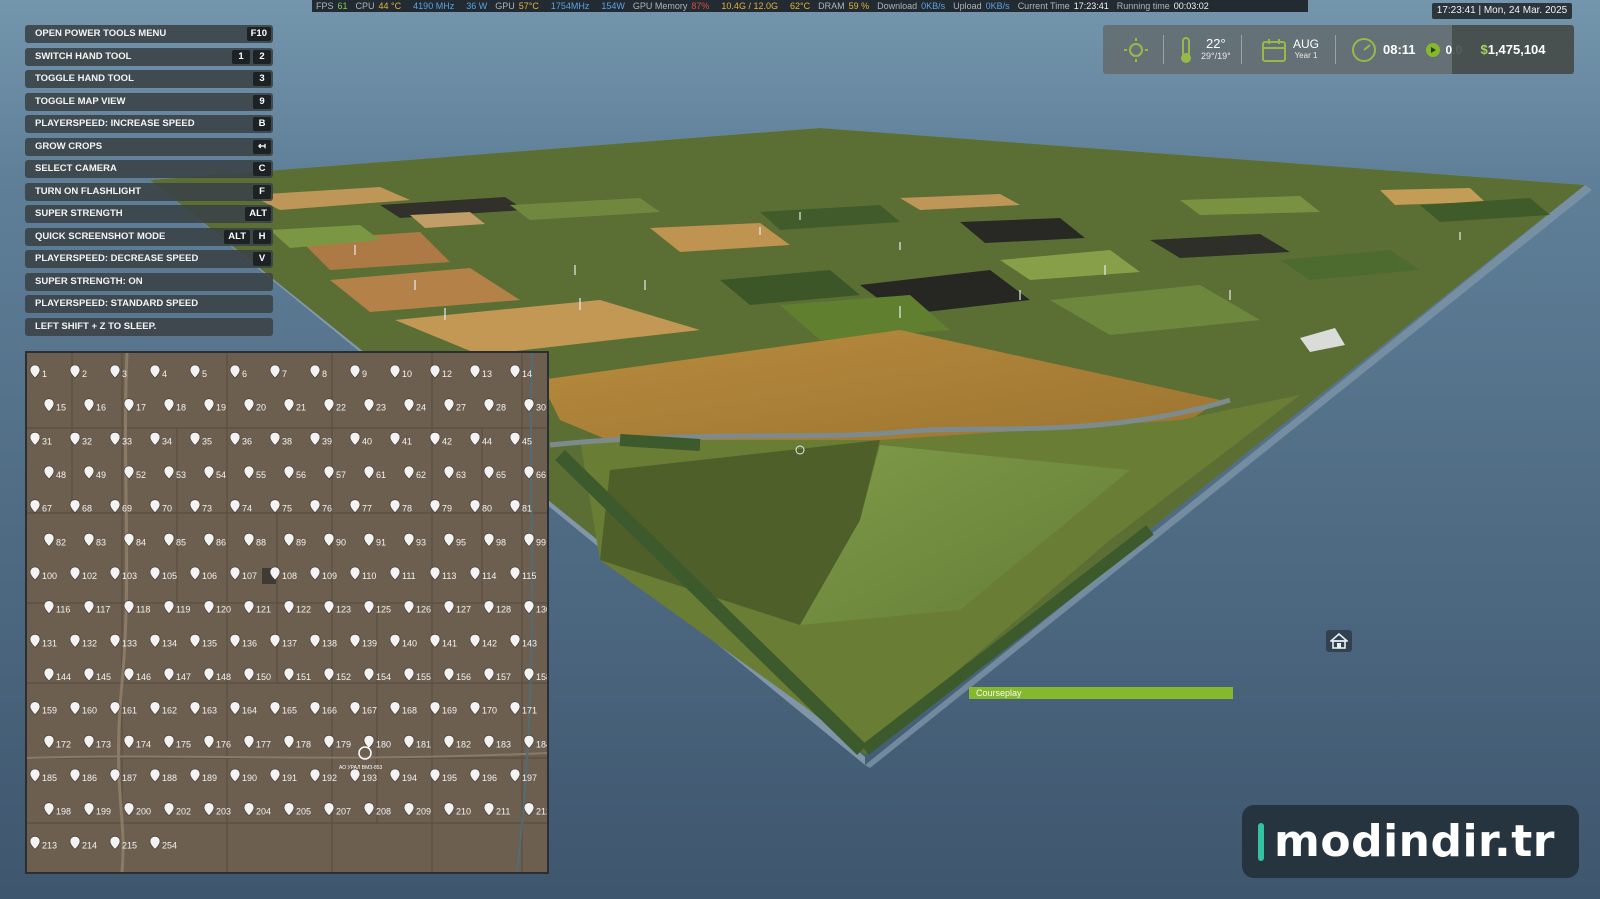  Describe the element at coordinates (369, 778) in the screenshot. I see `field-number: 193` at that location.